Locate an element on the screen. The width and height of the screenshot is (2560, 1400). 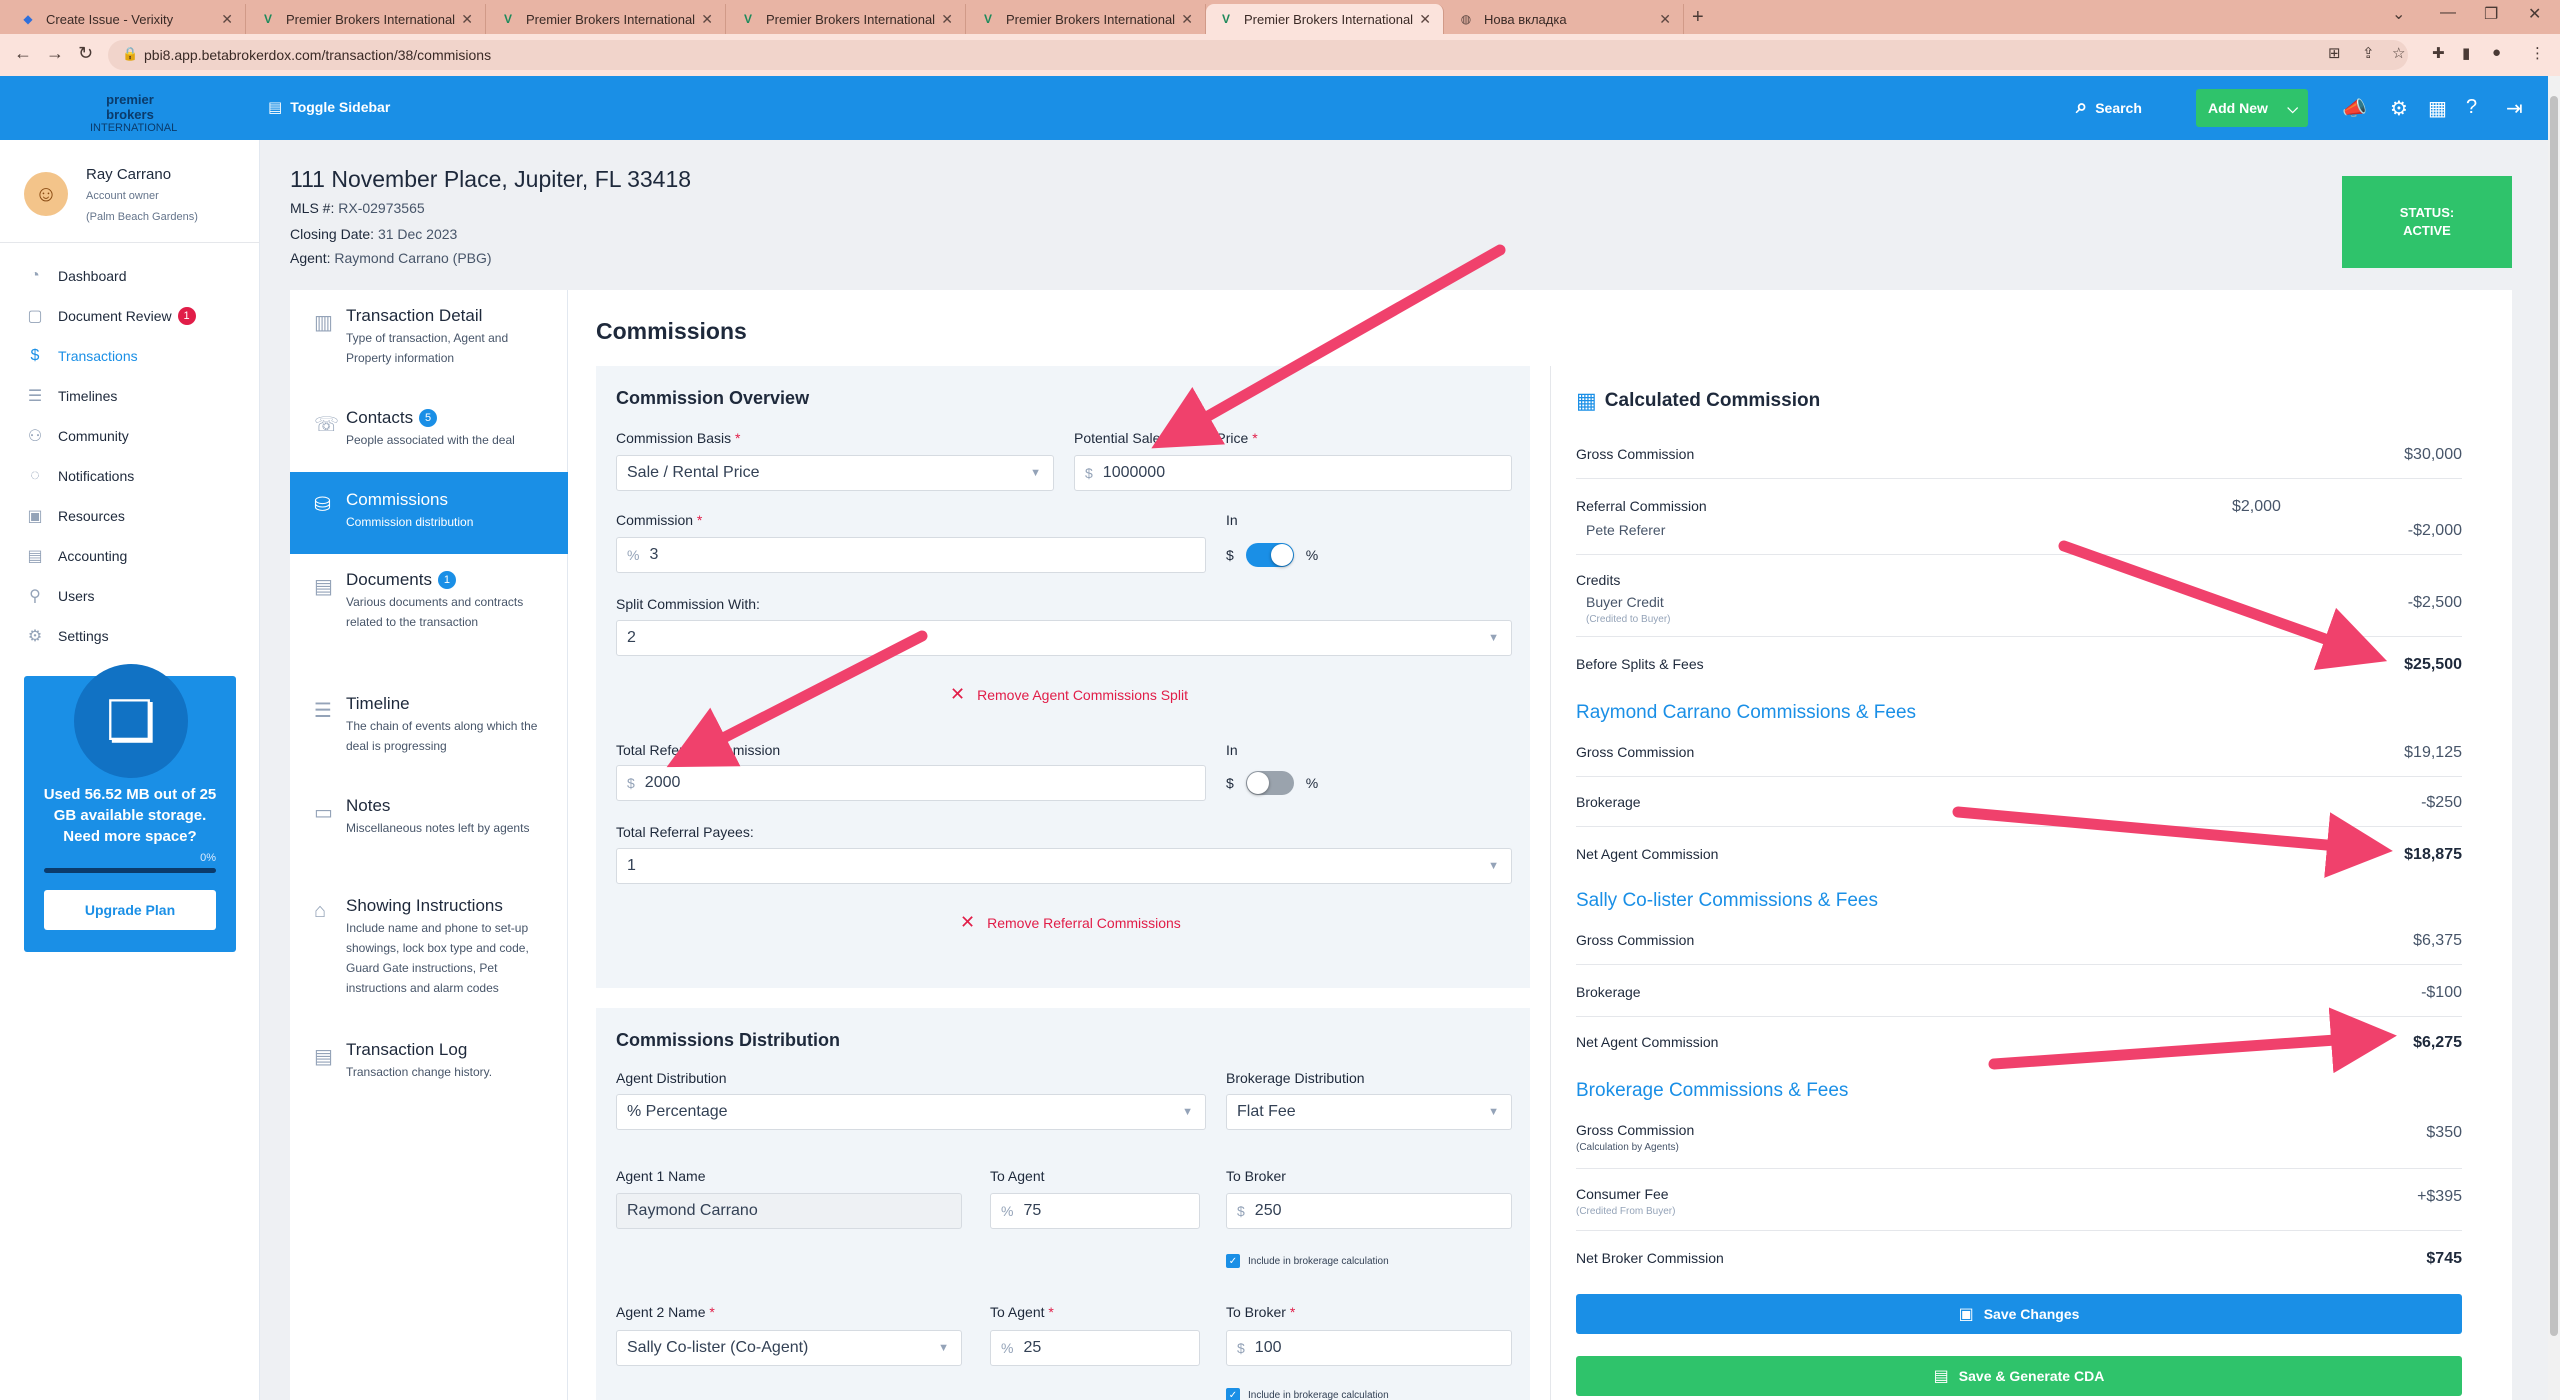
agent2-name-select: Sally Co-lister (Co-Agent) ▼ is located at coordinates (789, 1348).